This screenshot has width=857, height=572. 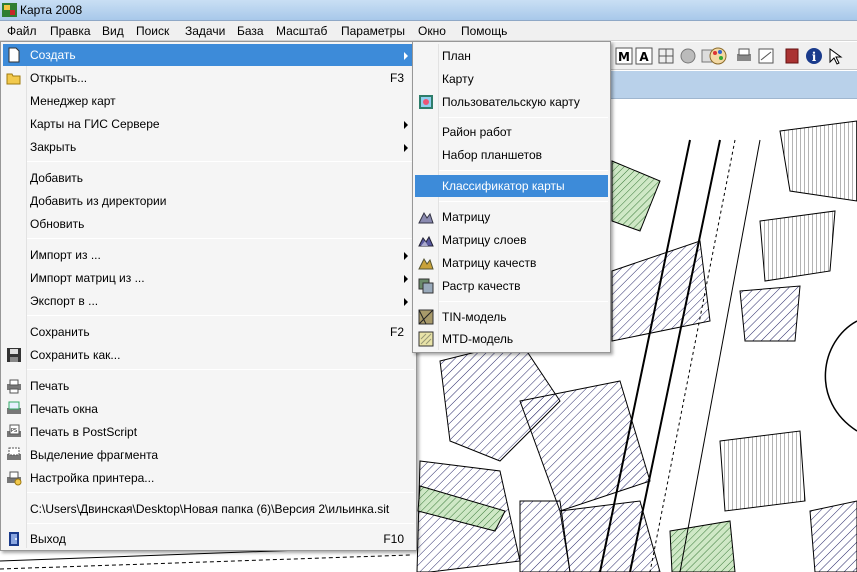 I want to click on open-folder-icon, so click(x=13, y=79).